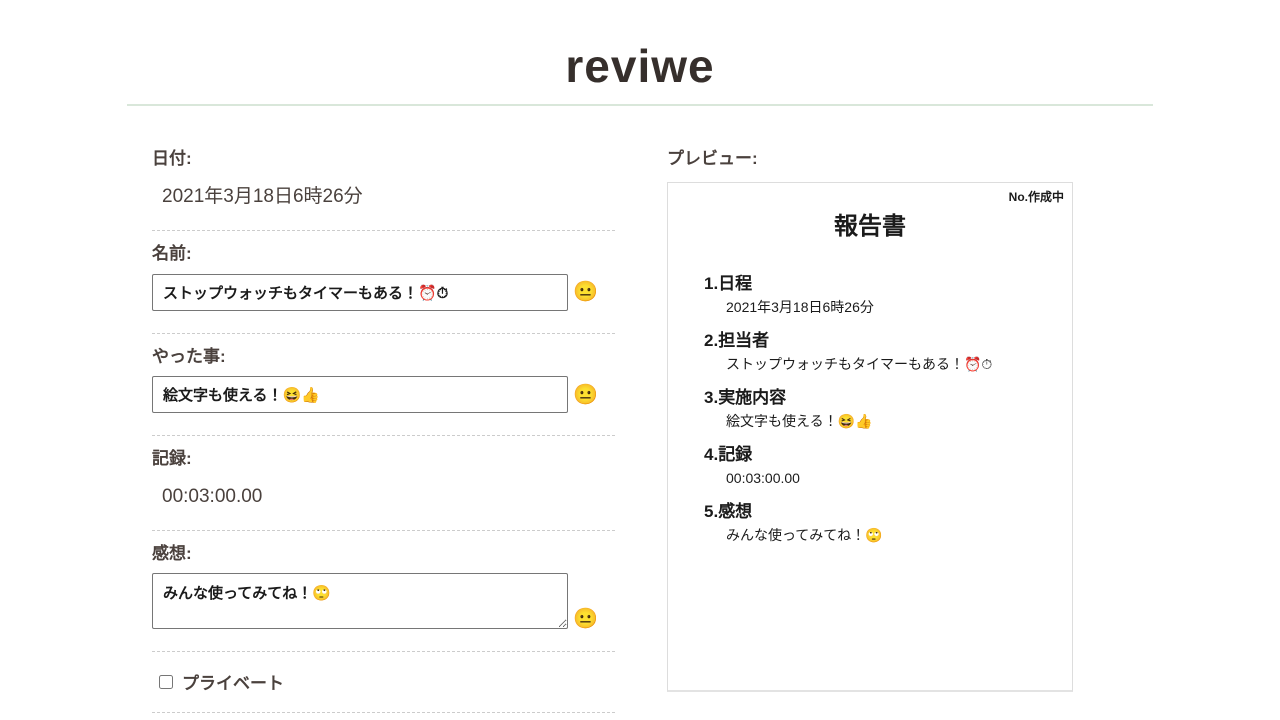 This screenshot has width=1280, height=720. What do you see at coordinates (752, 397) in the screenshot?
I see `report-item-title: 実施内容` at bounding box center [752, 397].